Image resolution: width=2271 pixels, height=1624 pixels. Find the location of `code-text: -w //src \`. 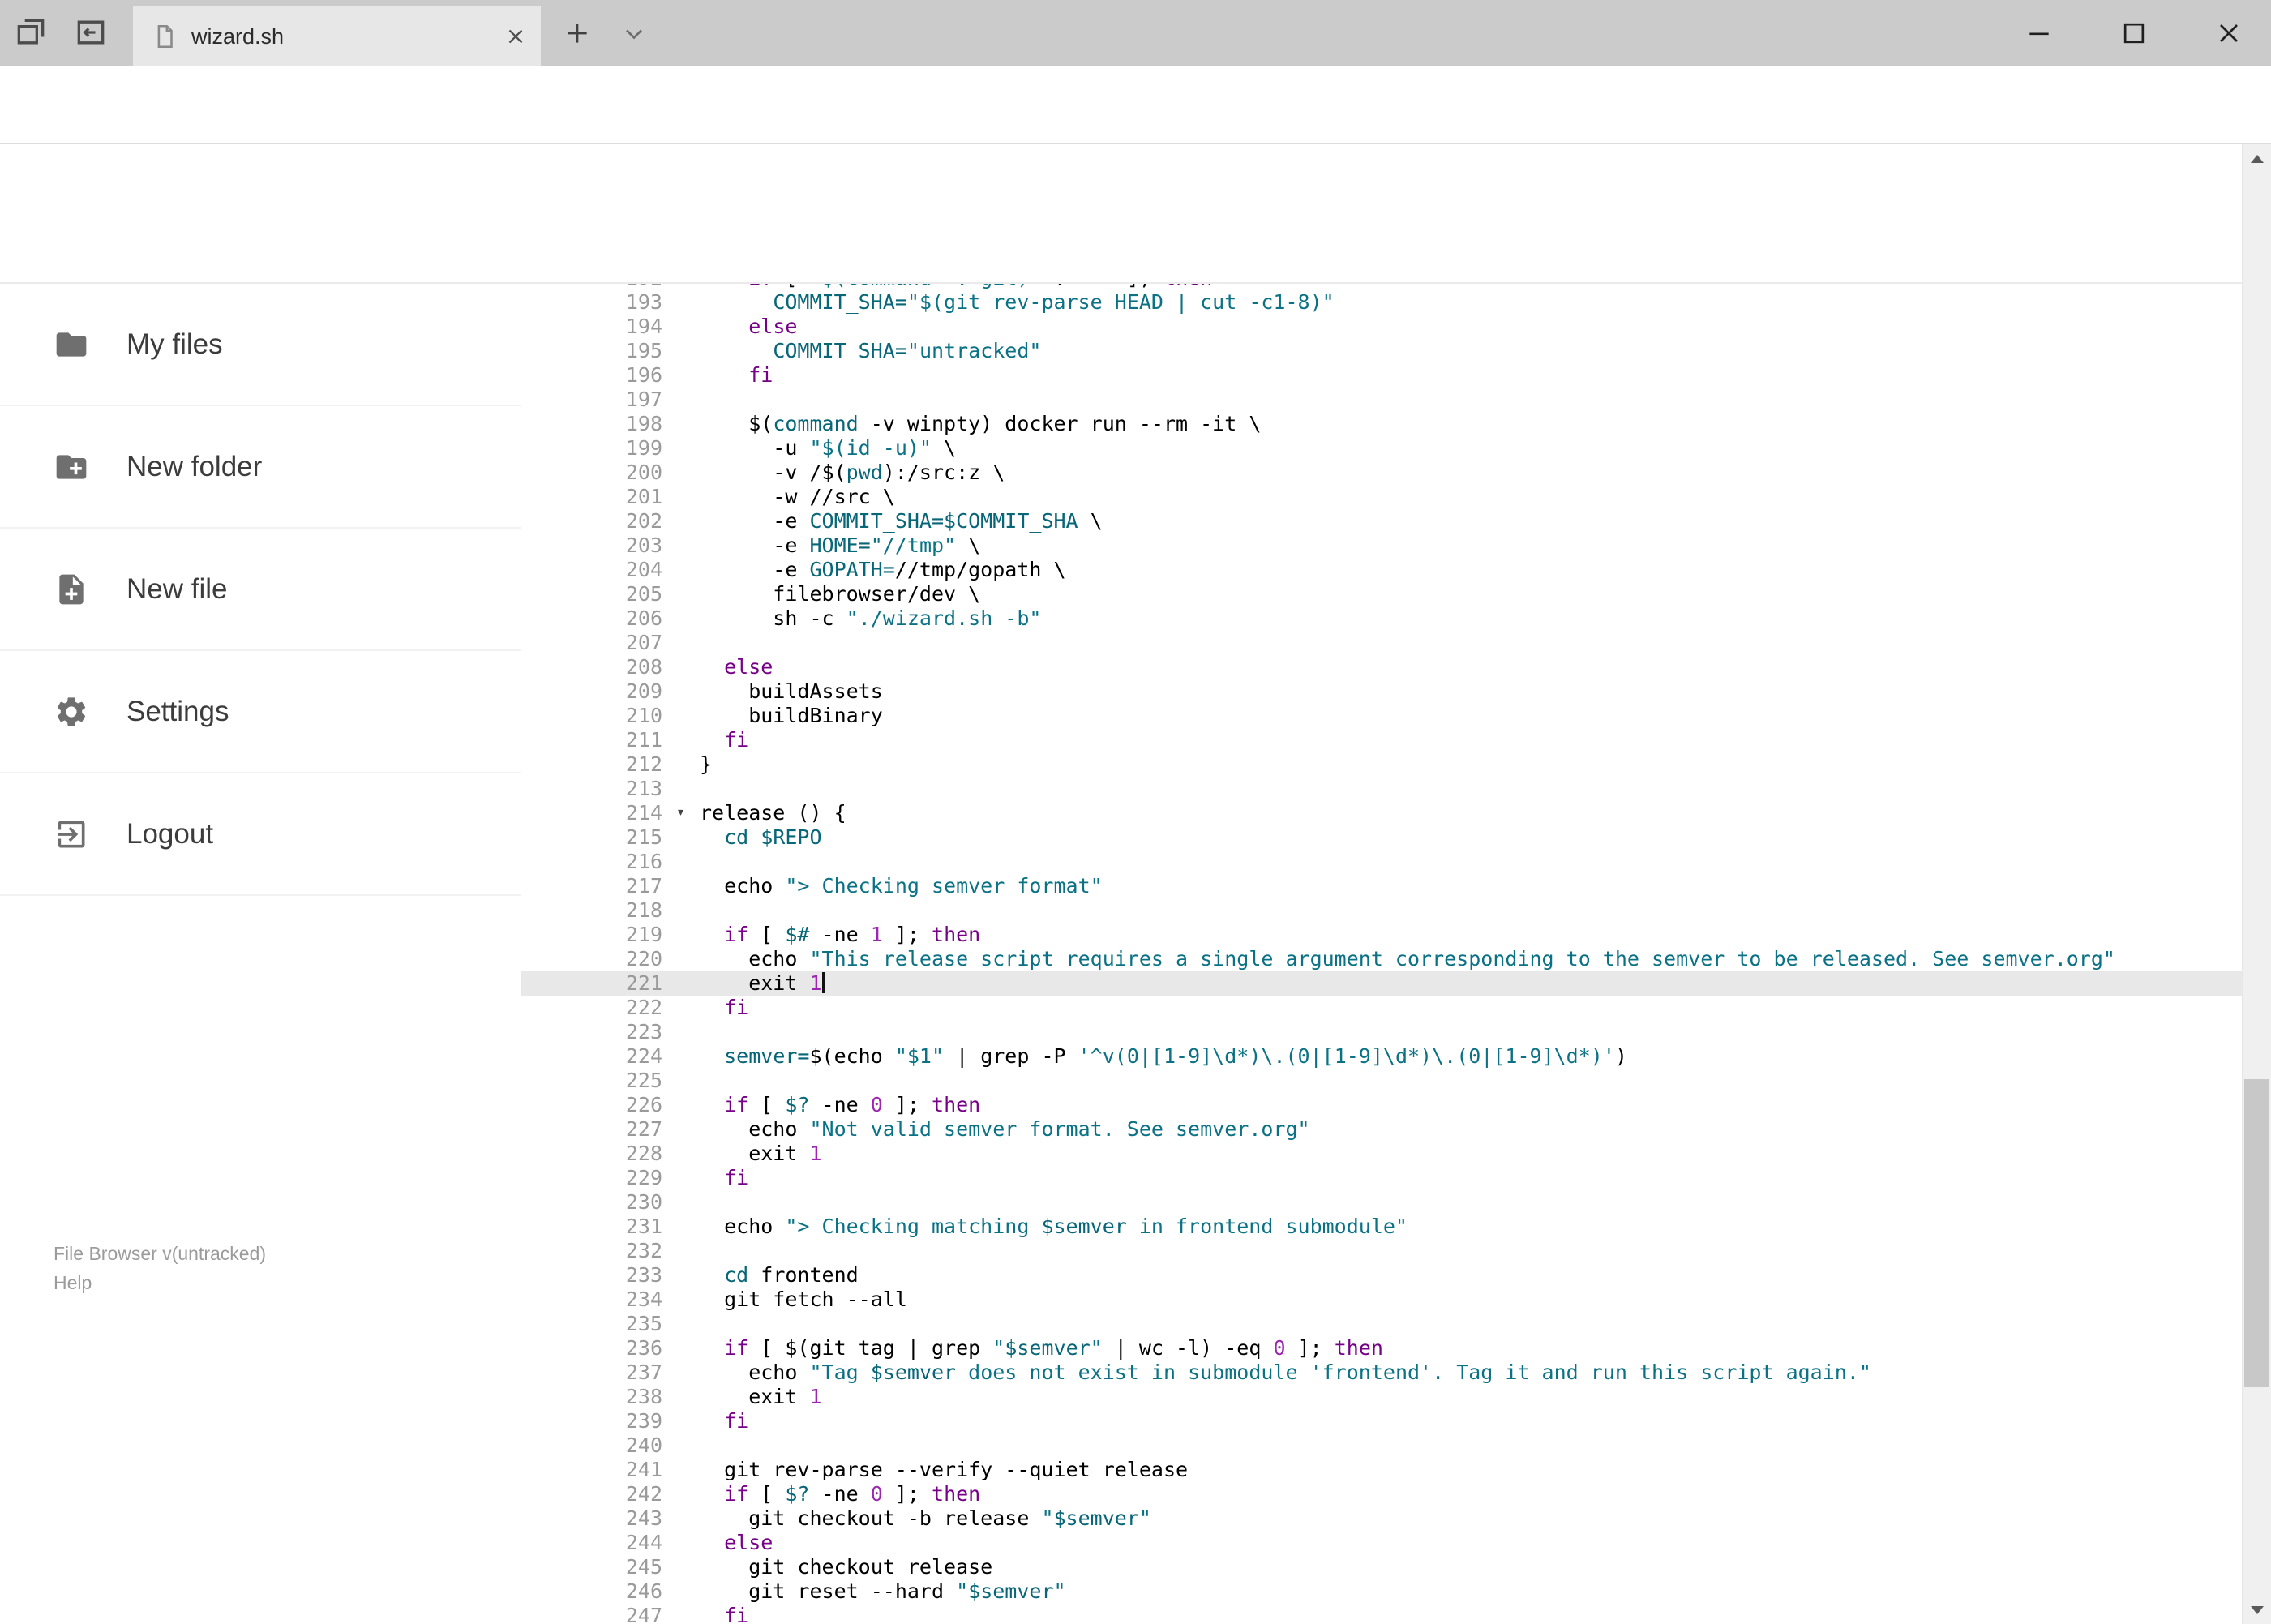

code-text: -w //src \ is located at coordinates (798, 496).